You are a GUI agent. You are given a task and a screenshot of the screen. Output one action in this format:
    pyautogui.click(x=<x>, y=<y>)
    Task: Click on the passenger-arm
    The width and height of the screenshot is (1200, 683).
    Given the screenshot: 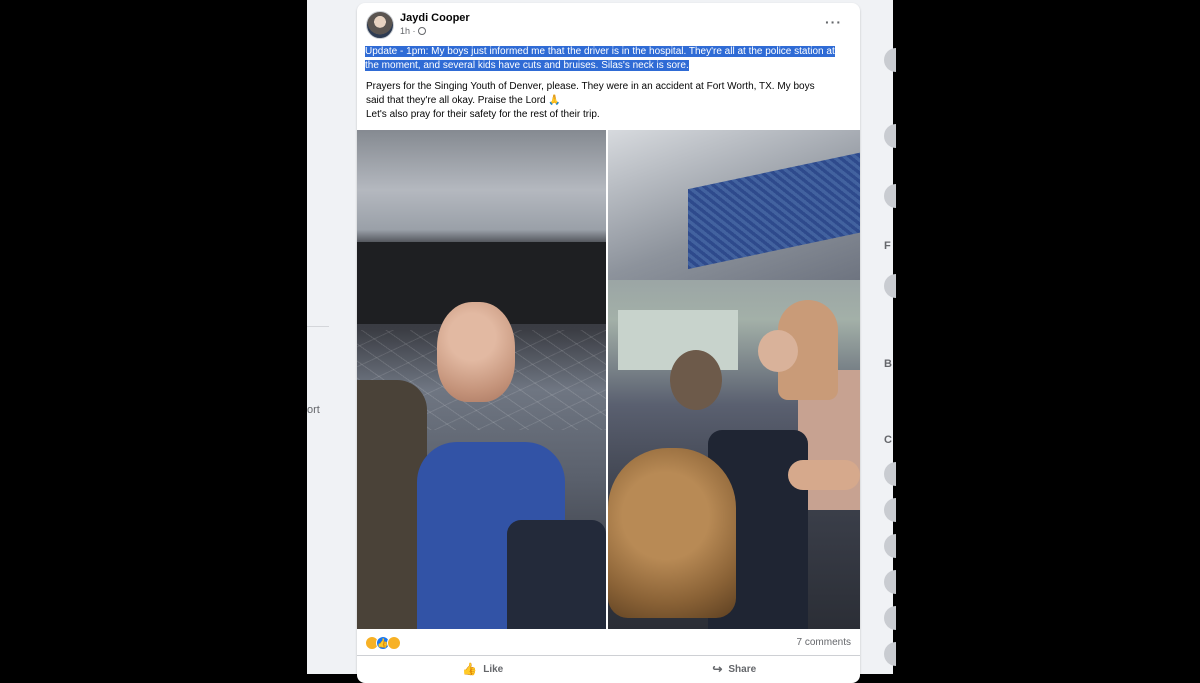 What is the action you would take?
    pyautogui.click(x=824, y=475)
    